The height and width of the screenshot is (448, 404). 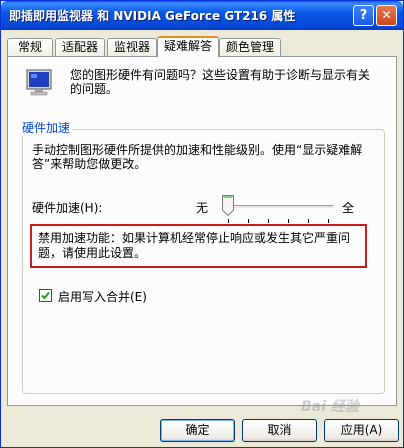 What do you see at coordinates (152, 16) in the screenshot?
I see `window-title: 即插即用监视器 和 NVIDIA GeForce GT216 属性` at bounding box center [152, 16].